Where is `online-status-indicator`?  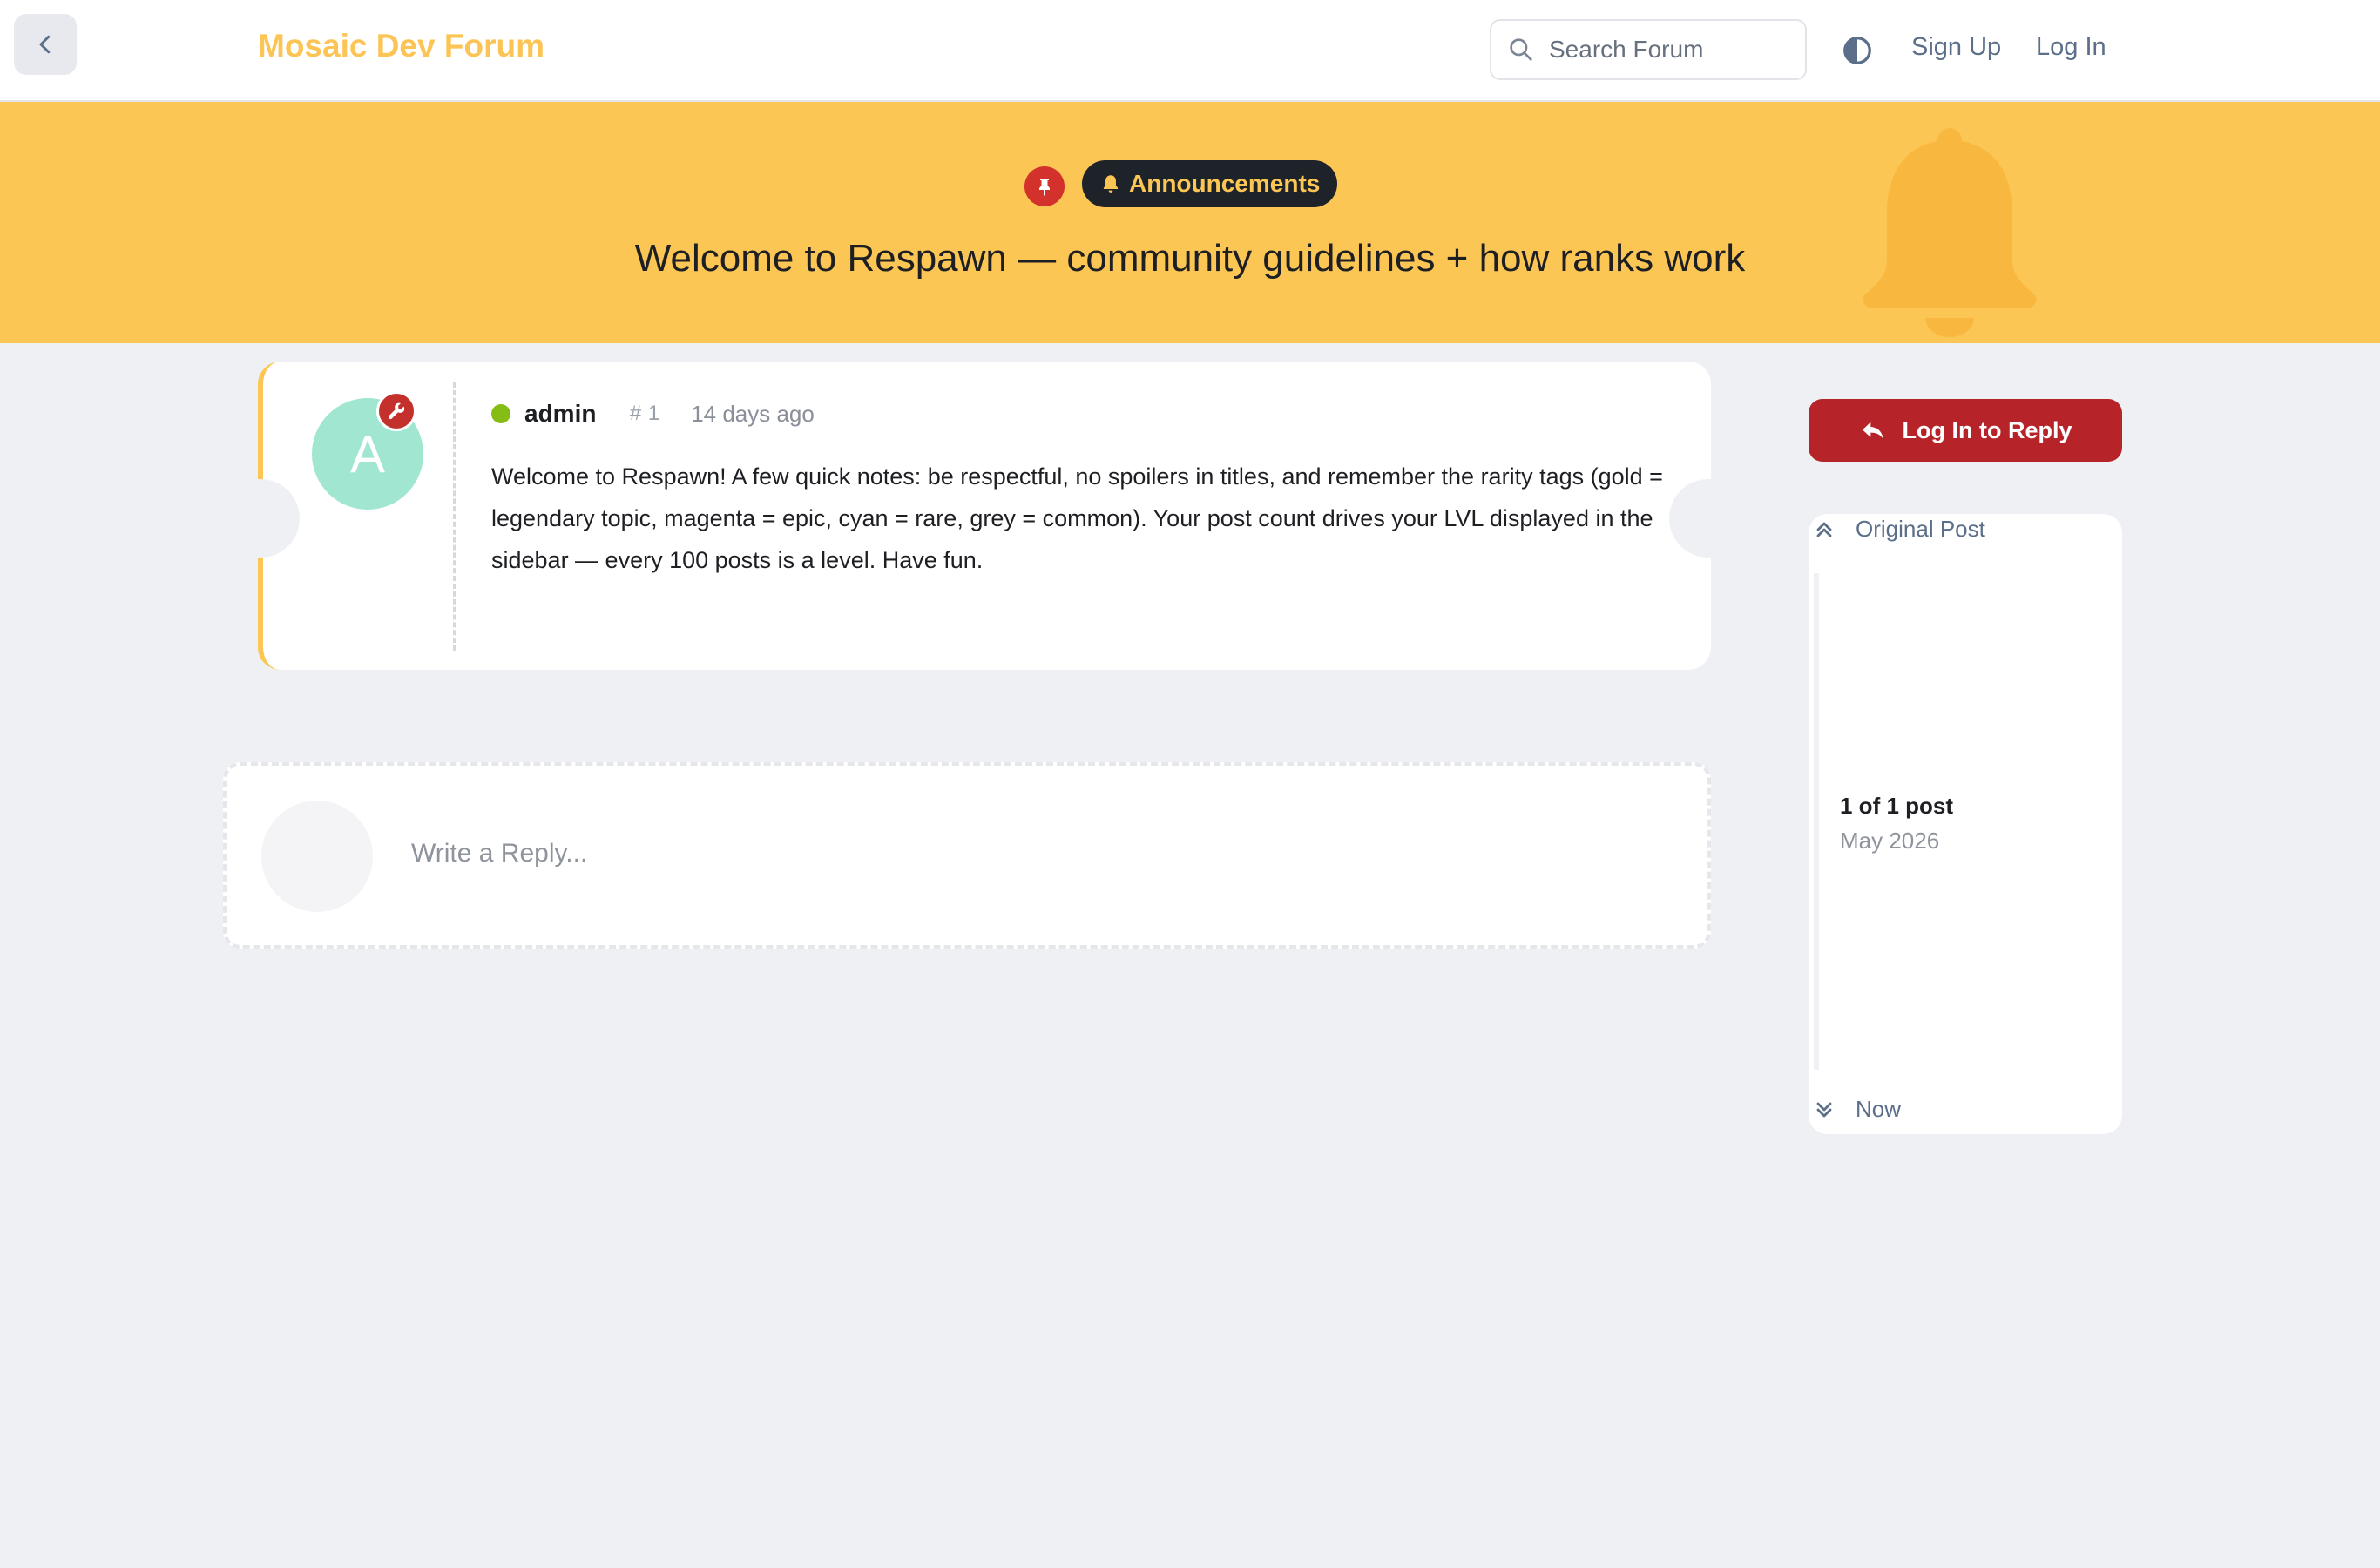 online-status-indicator is located at coordinates (500, 413).